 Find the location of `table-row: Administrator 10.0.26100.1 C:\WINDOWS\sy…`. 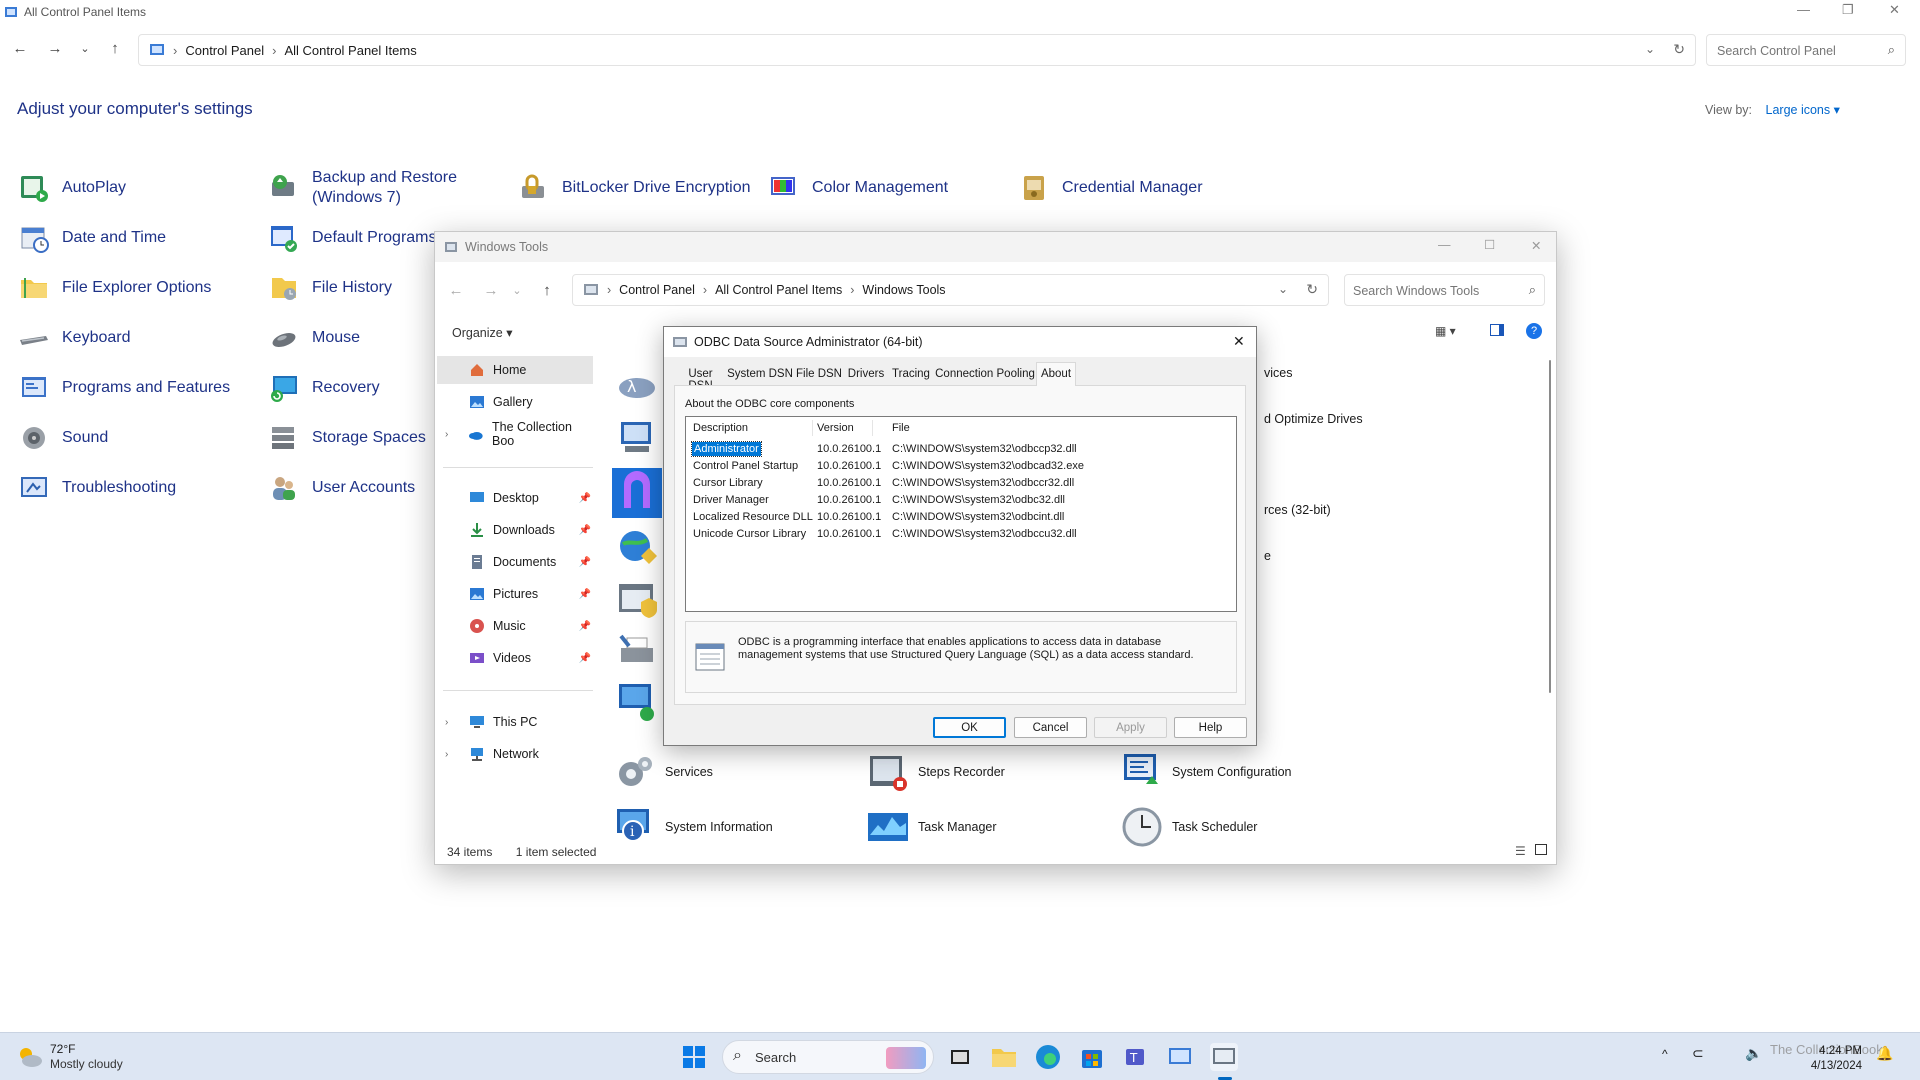

table-row: Administrator 10.0.26100.1 C:\WINDOWS\sy… is located at coordinates (961, 449).